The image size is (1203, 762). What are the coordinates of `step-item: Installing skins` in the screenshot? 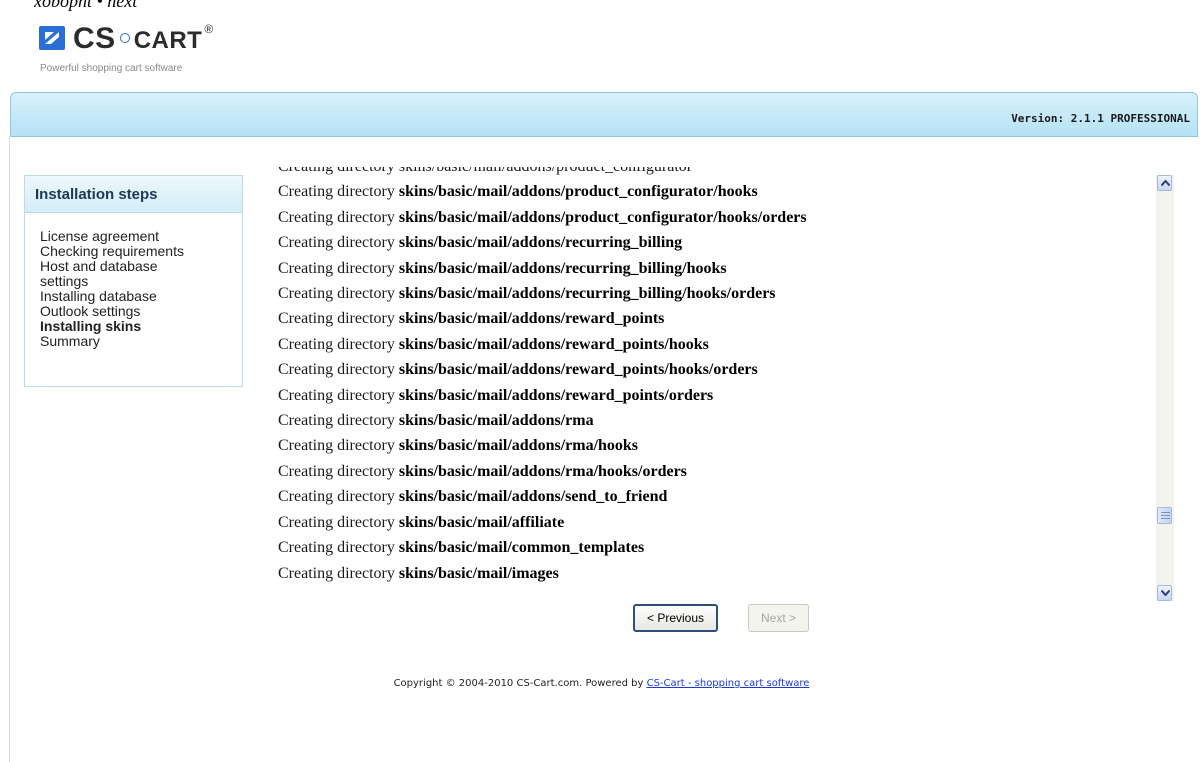 It's located at (91, 326).